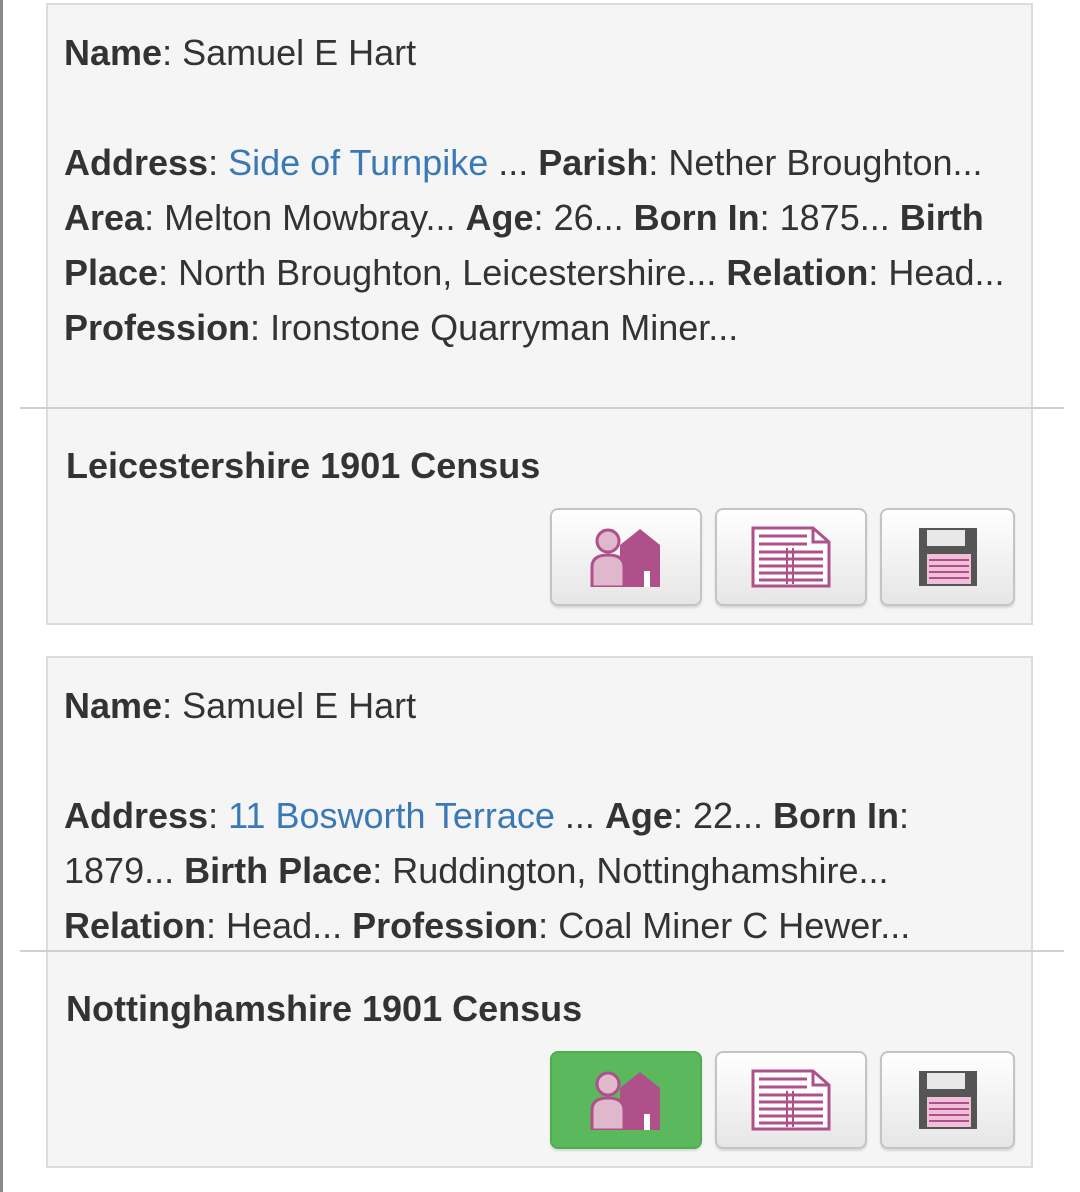 This screenshot has width=1080, height=1192. What do you see at coordinates (324, 1008) in the screenshot?
I see `census-source-title: Nottinghamshire 1901 Census` at bounding box center [324, 1008].